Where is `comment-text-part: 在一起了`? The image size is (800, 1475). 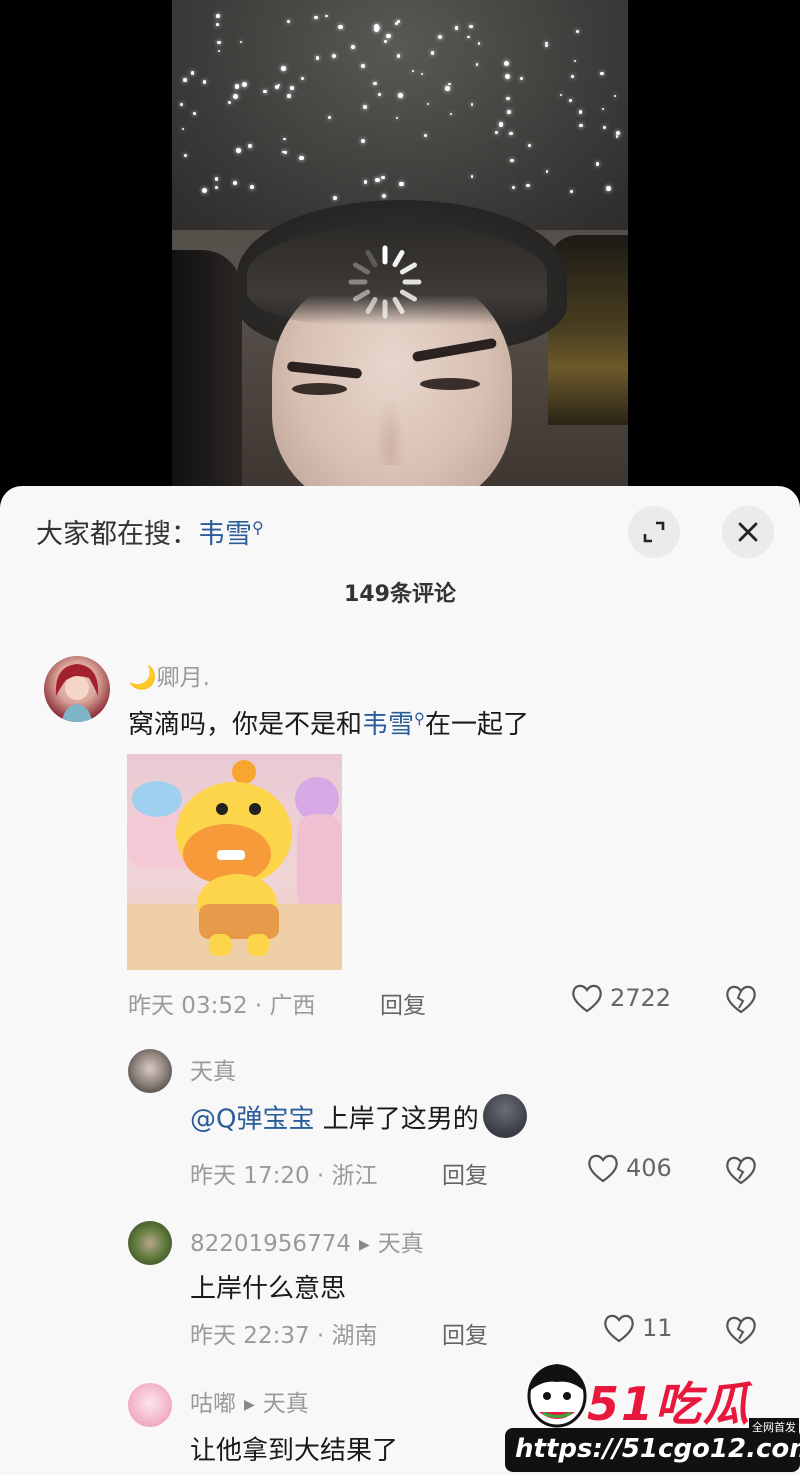 comment-text-part: 在一起了 is located at coordinates (477, 725).